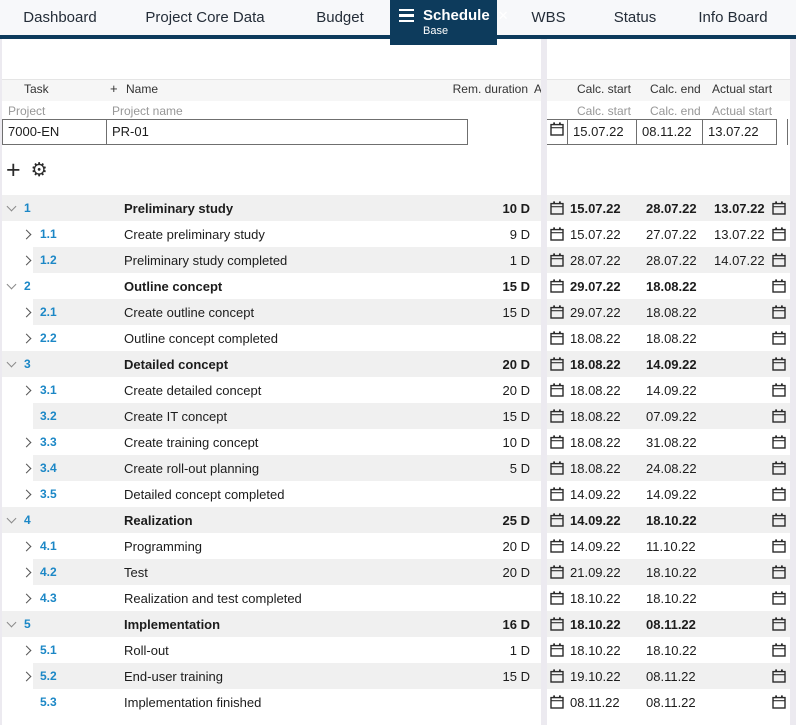  I want to click on calc-end-cell: 18.10.22, so click(671, 572).